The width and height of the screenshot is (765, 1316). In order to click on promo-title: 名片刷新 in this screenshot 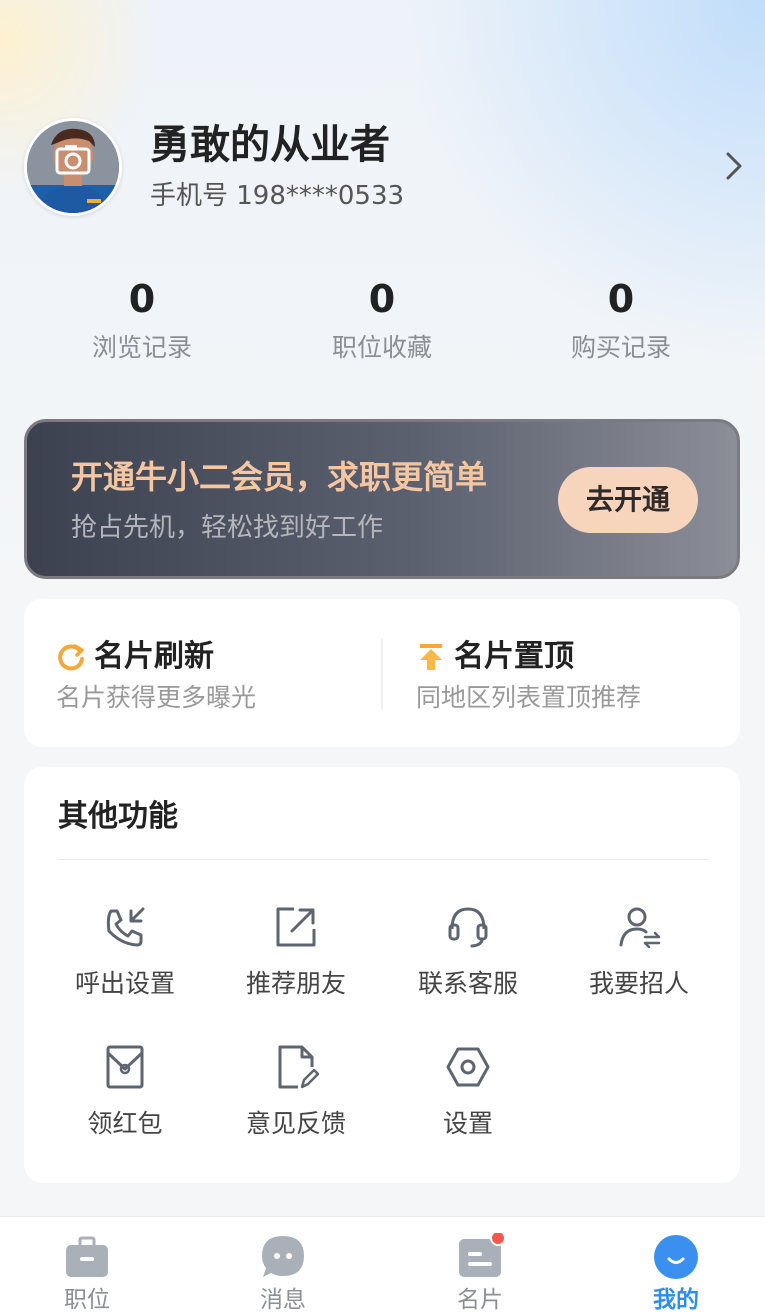, I will do `click(154, 656)`.